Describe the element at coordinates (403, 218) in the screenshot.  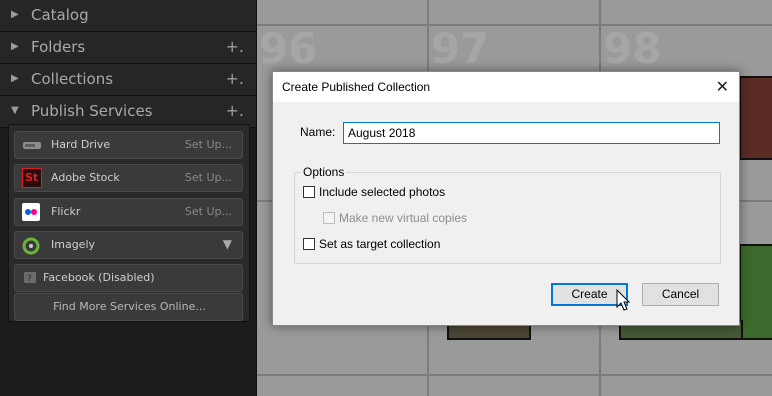
I see `make-virtual-copies-label: Make new virtual copies` at that location.